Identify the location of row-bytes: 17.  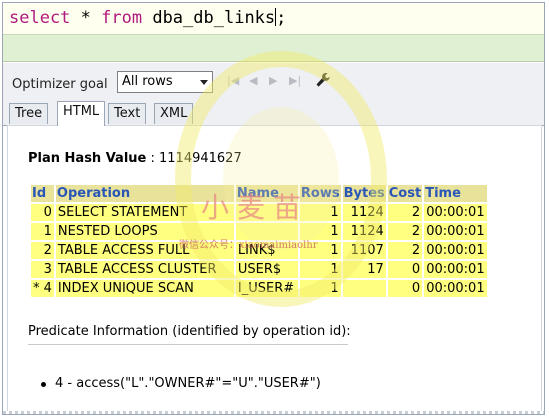
(364, 269).